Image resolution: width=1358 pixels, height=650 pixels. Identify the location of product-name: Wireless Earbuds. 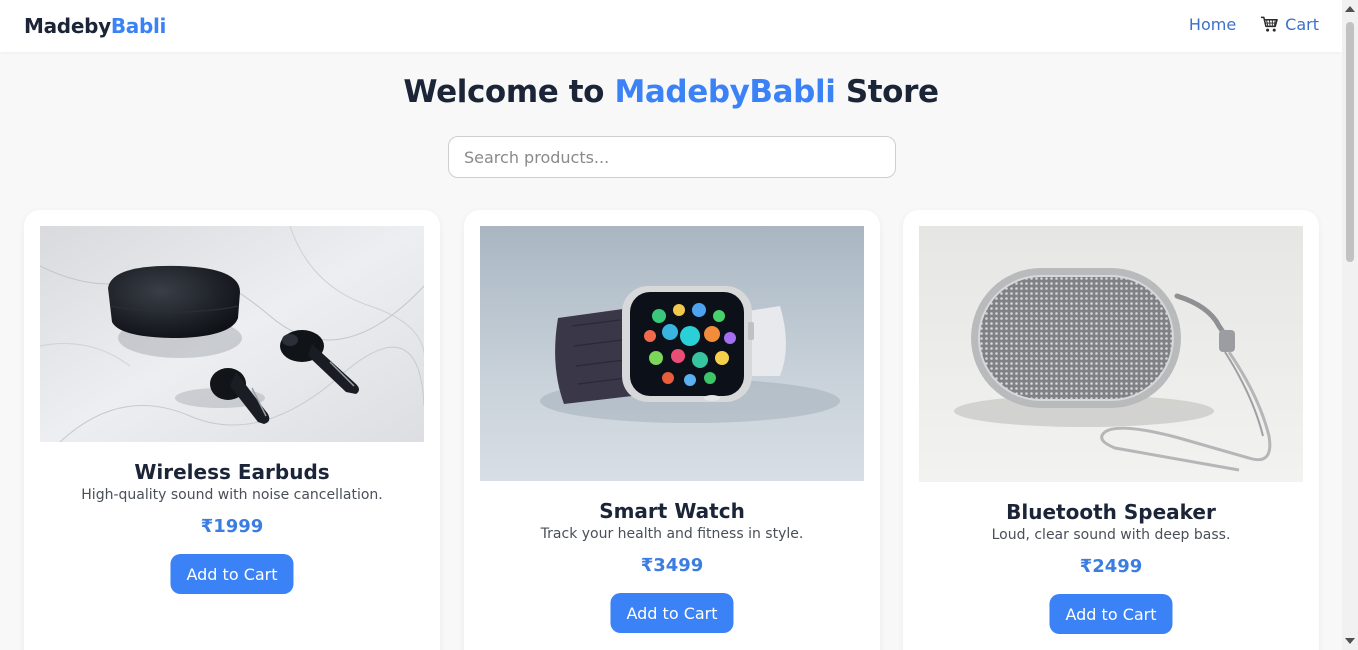
(232, 472).